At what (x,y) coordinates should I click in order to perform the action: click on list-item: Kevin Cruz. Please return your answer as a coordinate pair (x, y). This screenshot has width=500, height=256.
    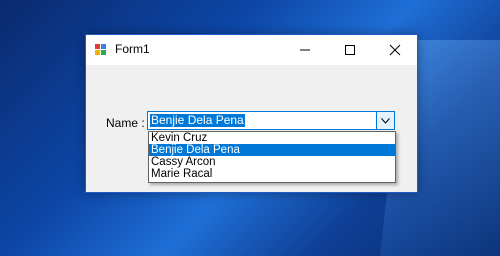
    Looking at the image, I should click on (272, 138).